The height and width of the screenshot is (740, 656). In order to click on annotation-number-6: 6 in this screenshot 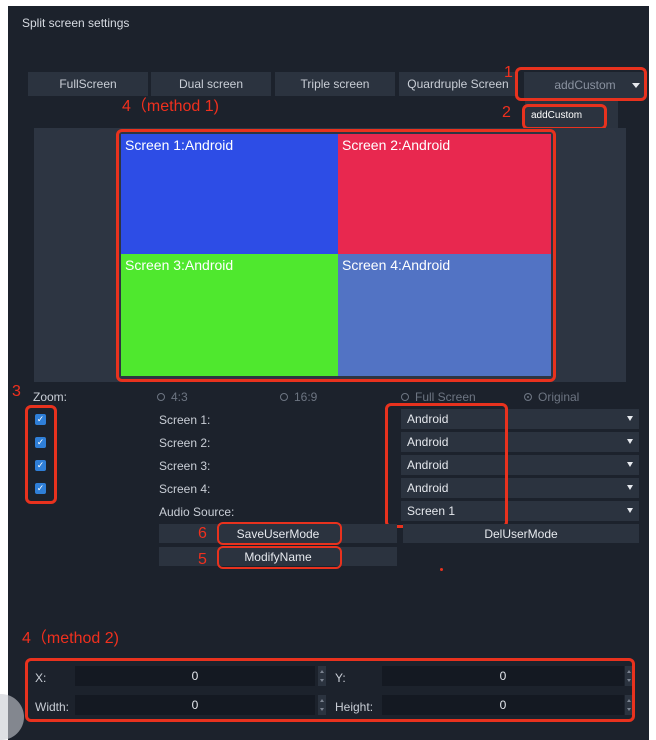, I will do `click(202, 533)`.